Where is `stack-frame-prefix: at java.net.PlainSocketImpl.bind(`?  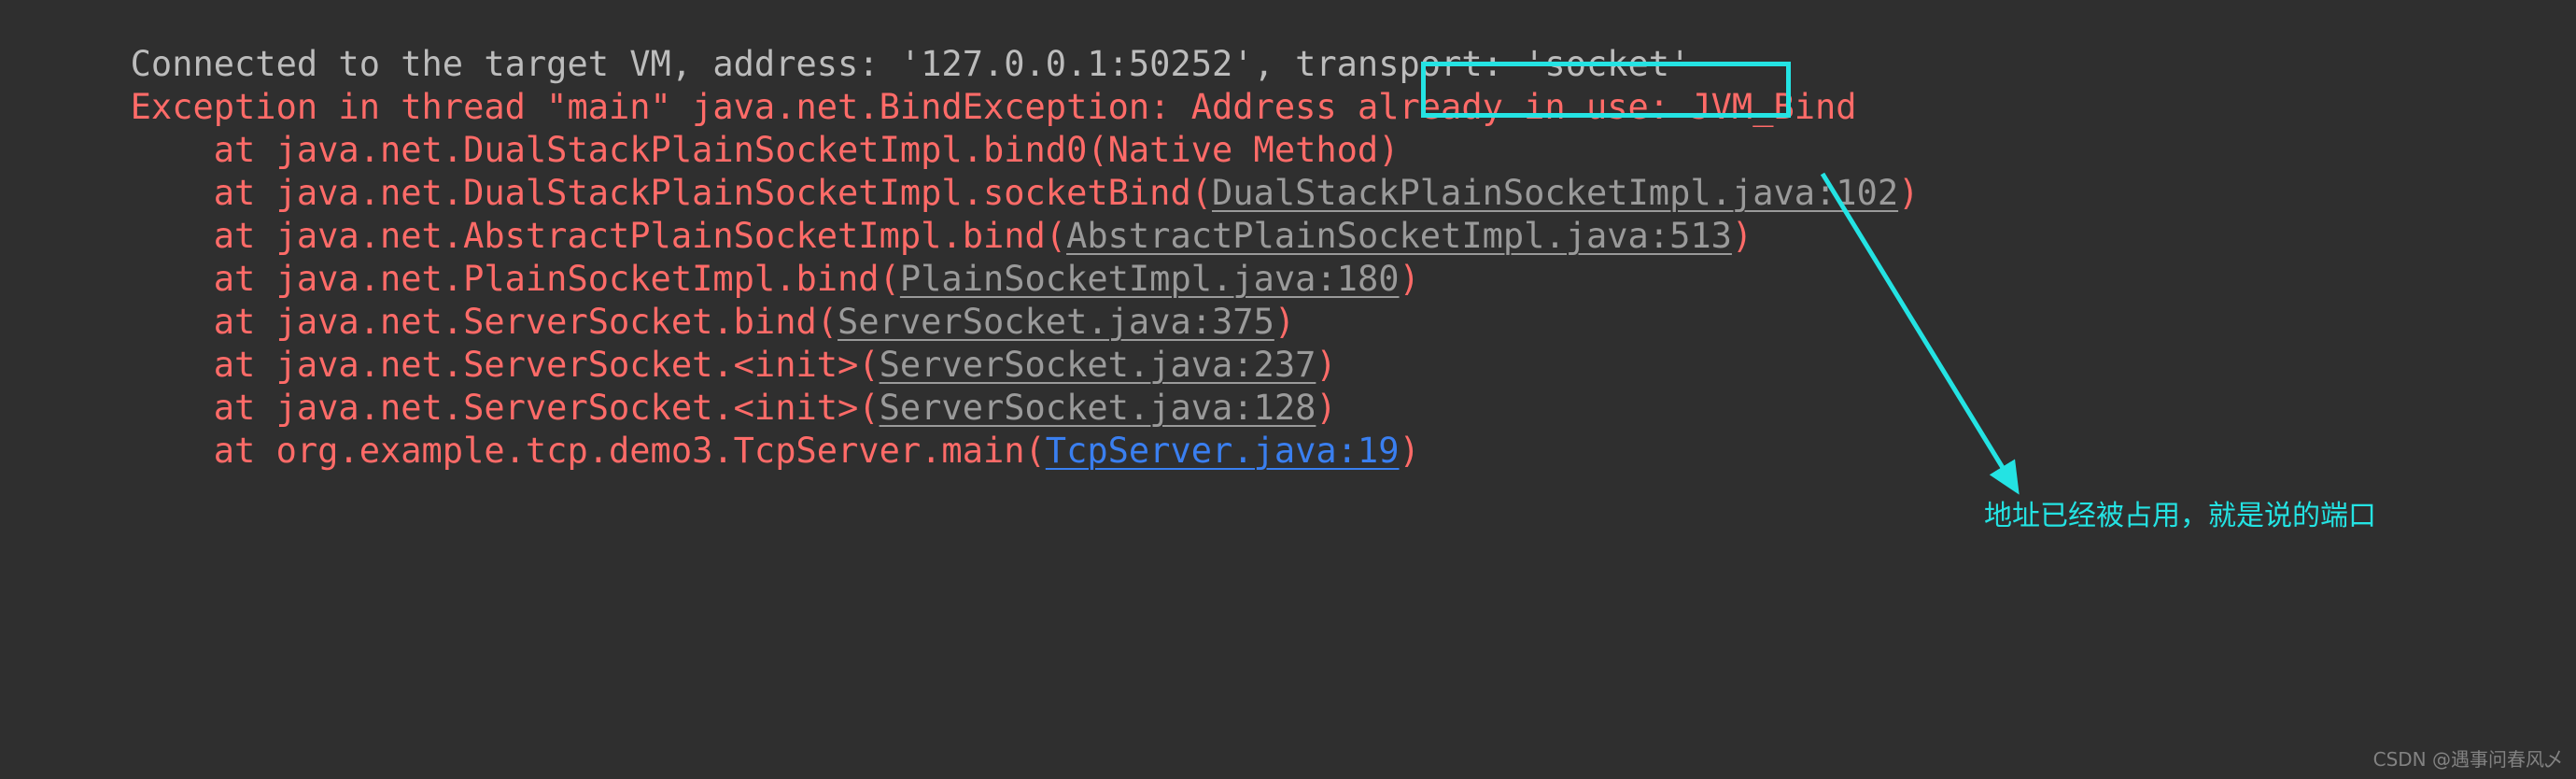 stack-frame-prefix: at java.net.PlainSocketImpl.bind( is located at coordinates (515, 279).